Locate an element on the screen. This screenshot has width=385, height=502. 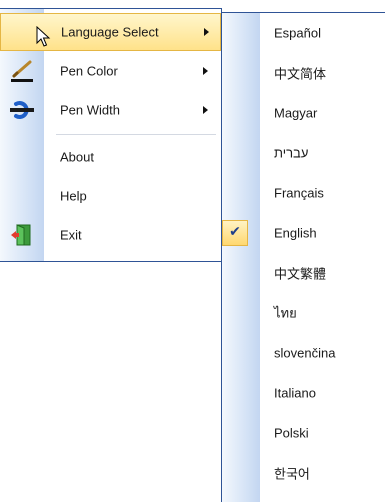
menu-item-label: Exit is located at coordinates (71, 235).